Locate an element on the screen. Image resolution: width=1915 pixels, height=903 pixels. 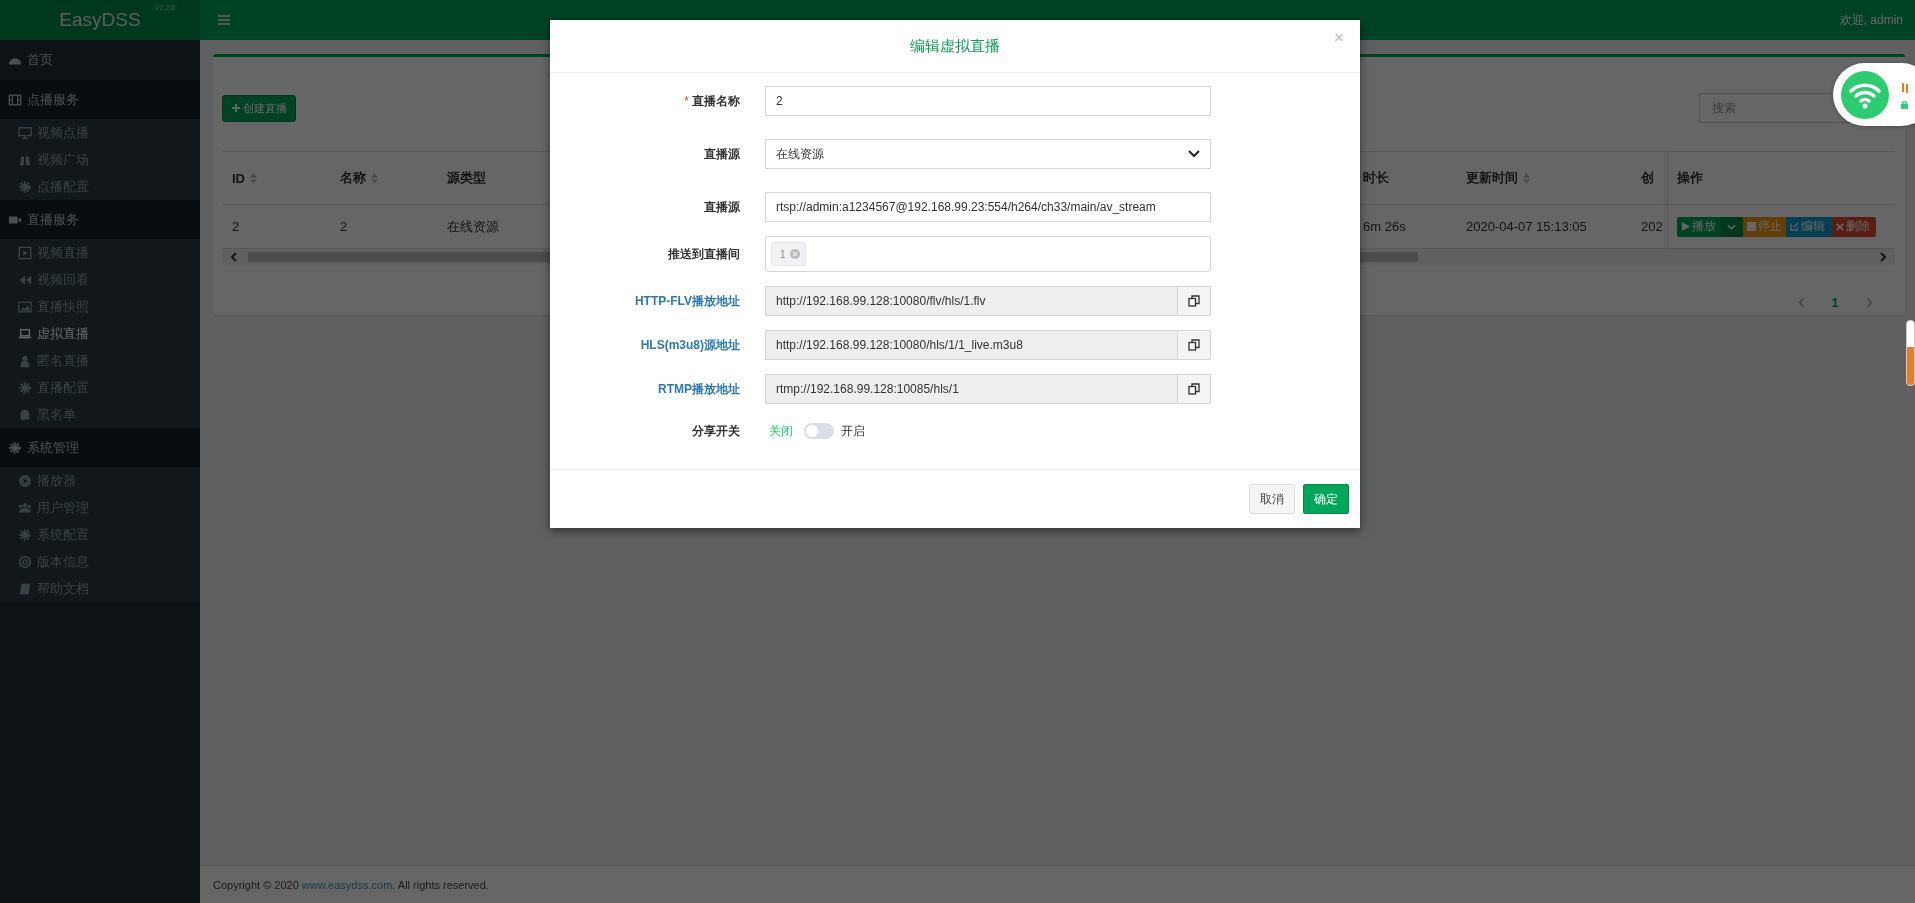
column-header: ID is located at coordinates (238, 178).